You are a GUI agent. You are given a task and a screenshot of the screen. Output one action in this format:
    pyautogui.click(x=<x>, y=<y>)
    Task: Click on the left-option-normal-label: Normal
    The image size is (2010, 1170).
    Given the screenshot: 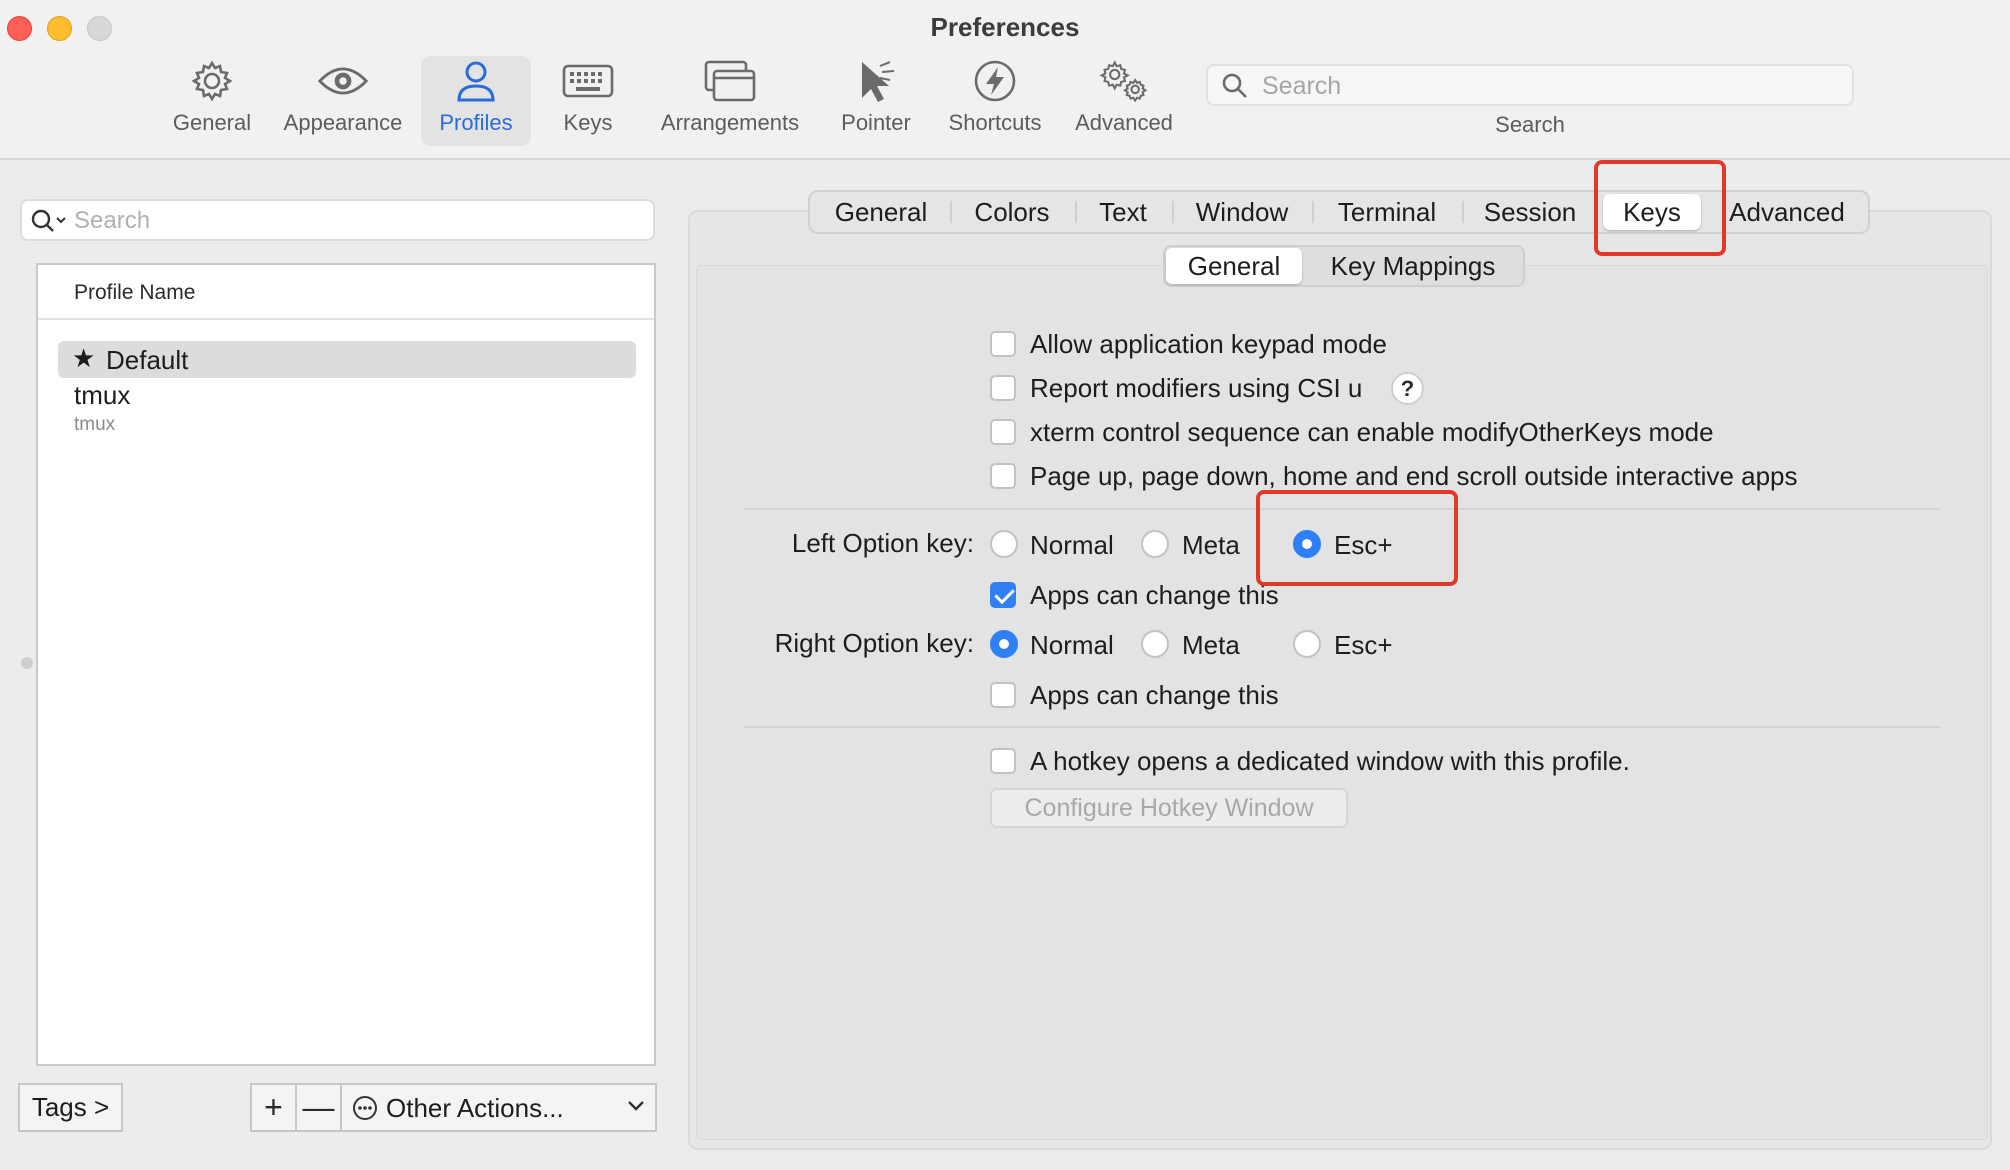 What is the action you would take?
    pyautogui.click(x=1072, y=545)
    